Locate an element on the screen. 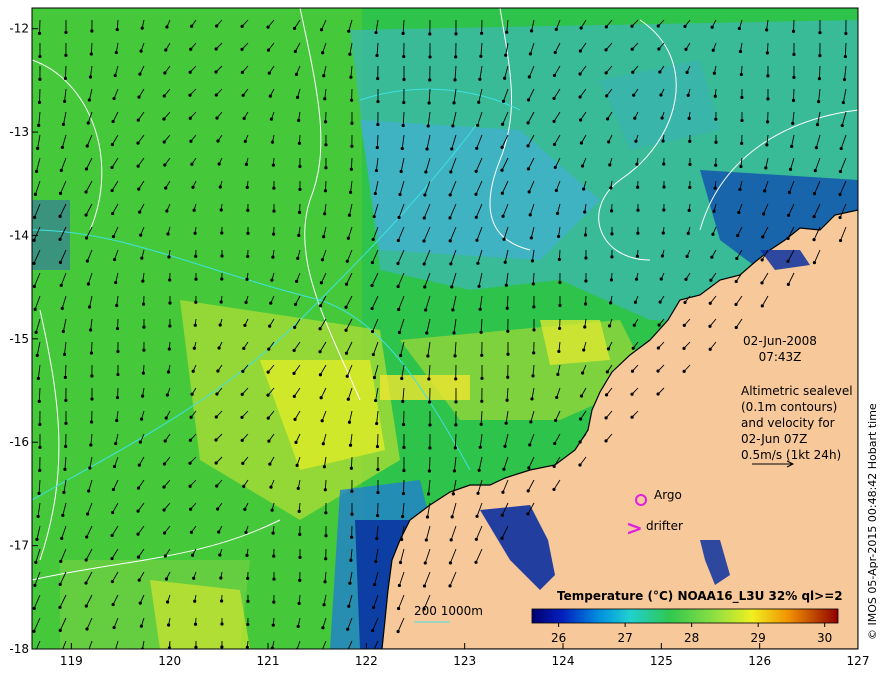 The height and width of the screenshot is (680, 880). y-tick-label: -15 is located at coordinates (19, 339).